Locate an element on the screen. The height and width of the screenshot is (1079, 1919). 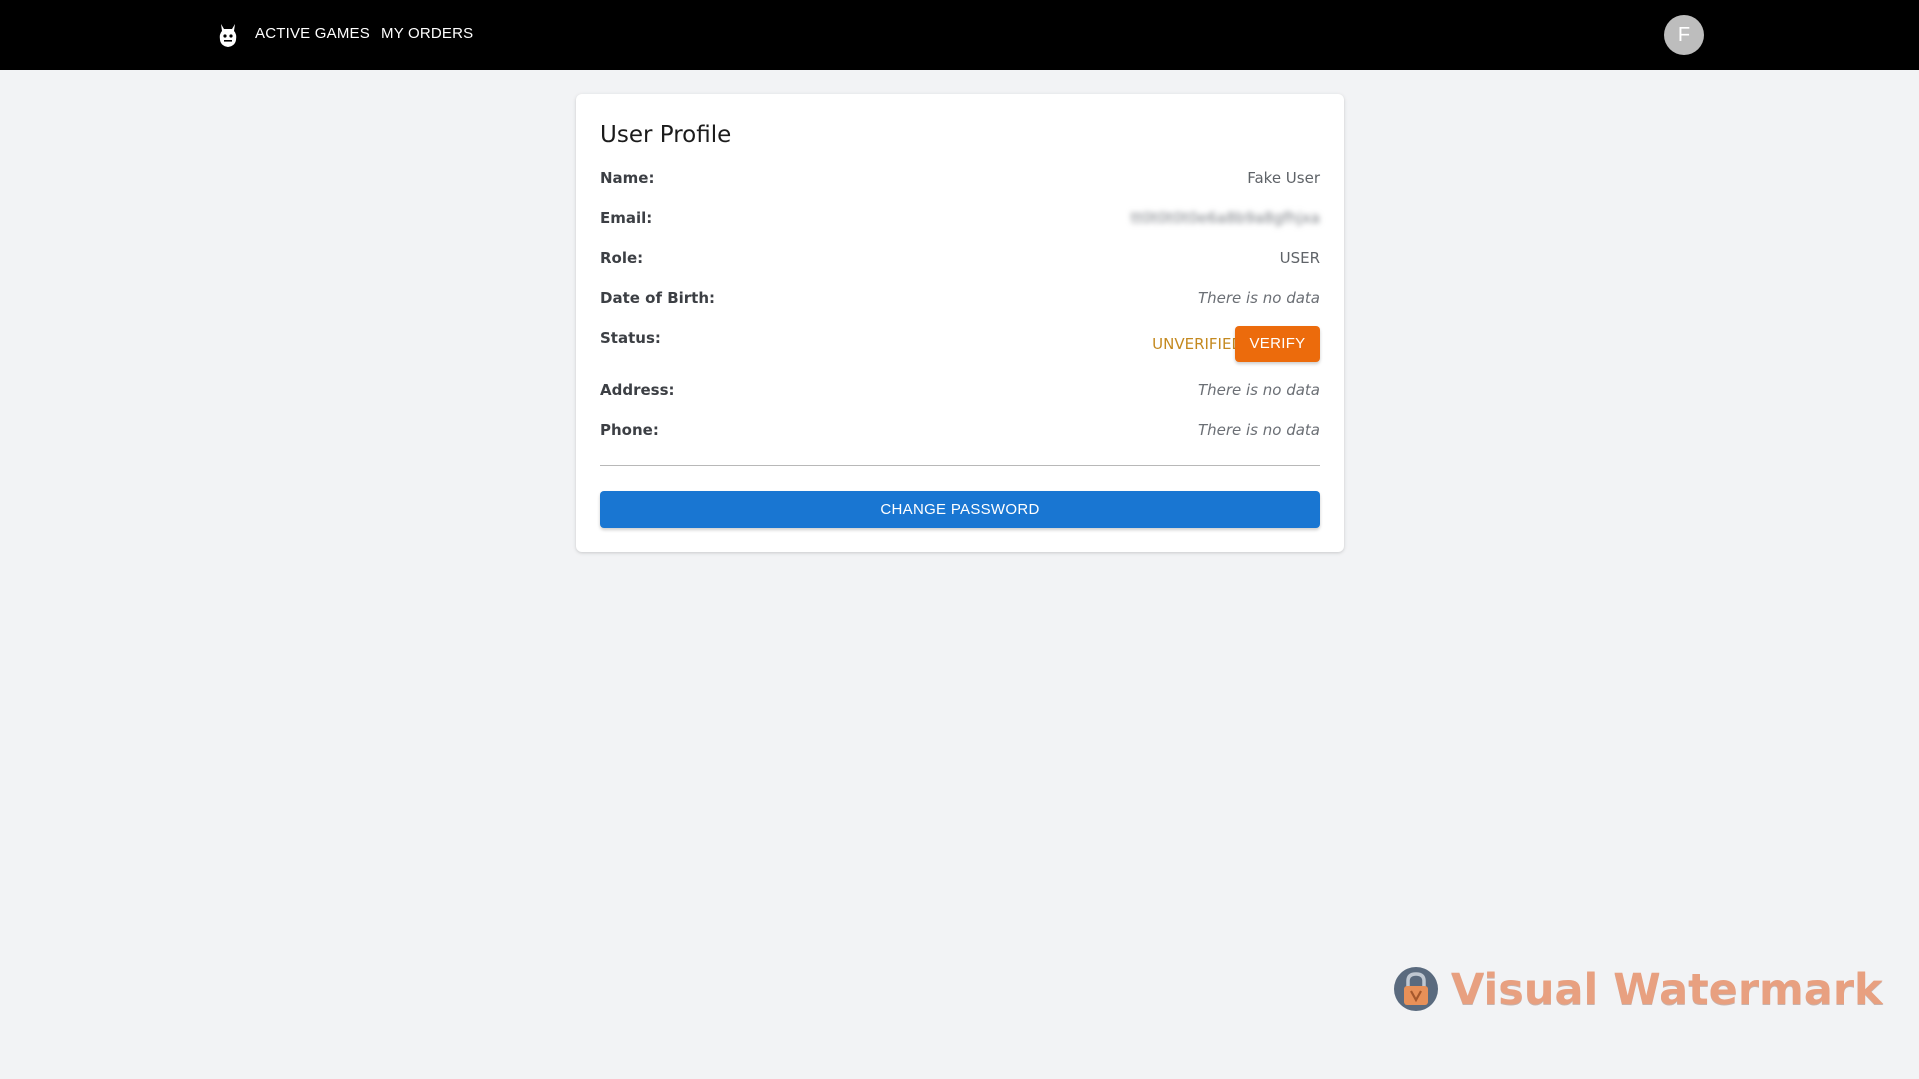
name-label: Name: is located at coordinates (627, 178).